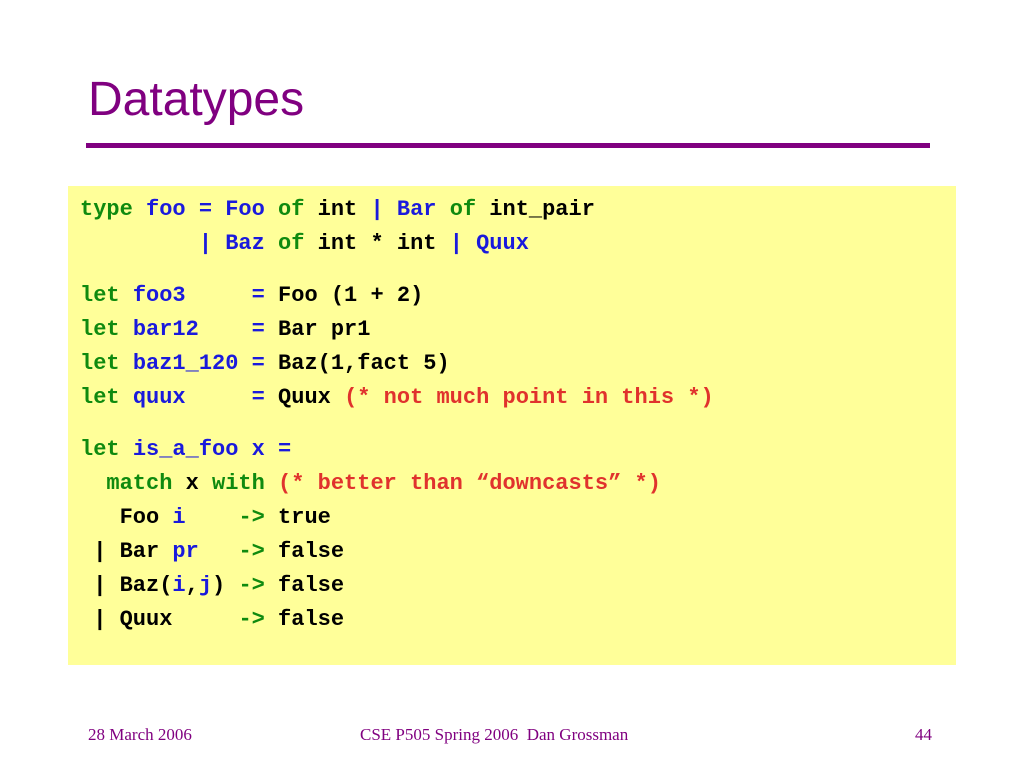 The image size is (1024, 768). I want to click on code-keyword: with, so click(245, 483).